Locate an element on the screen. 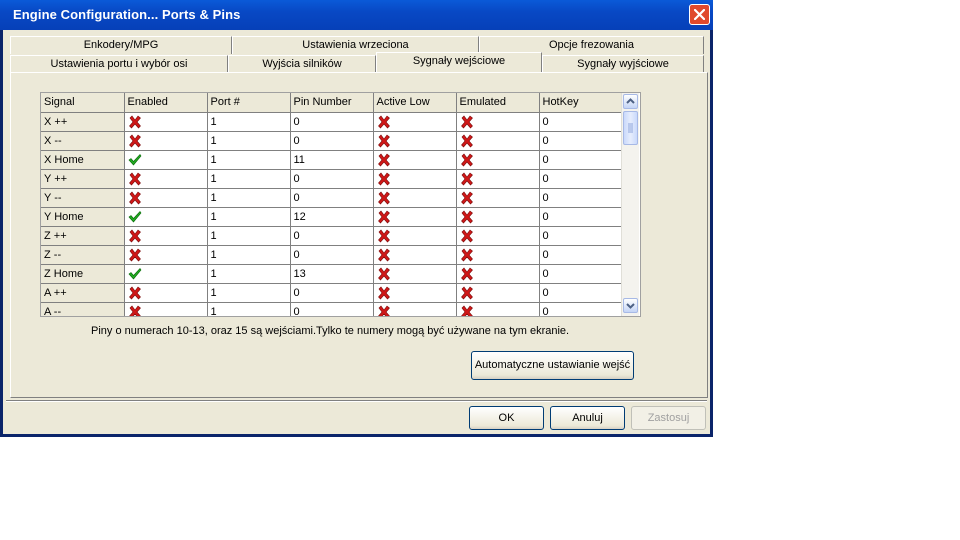  tab-sygnaly-wejsciowe: Sygnały wejściowe is located at coordinates (459, 62).